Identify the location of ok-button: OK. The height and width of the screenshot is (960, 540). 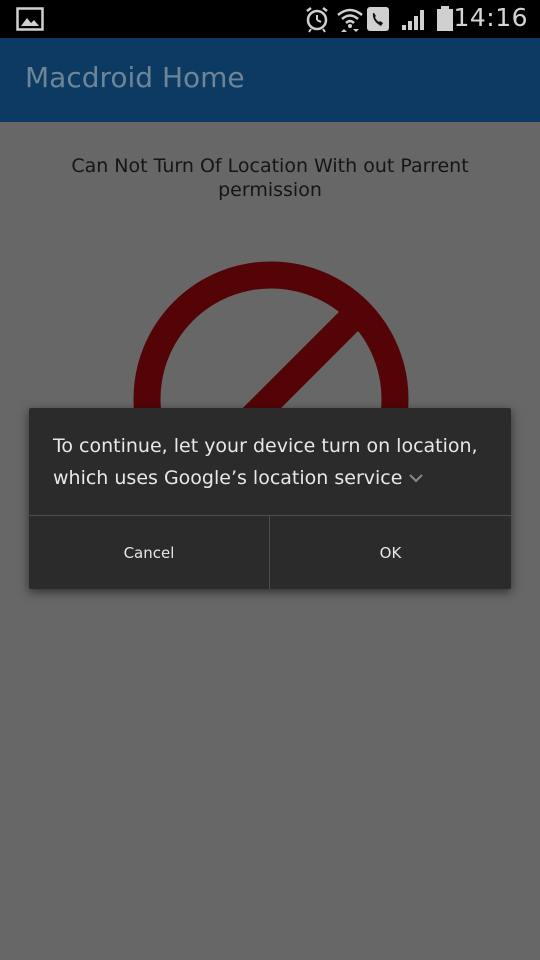
(390, 552).